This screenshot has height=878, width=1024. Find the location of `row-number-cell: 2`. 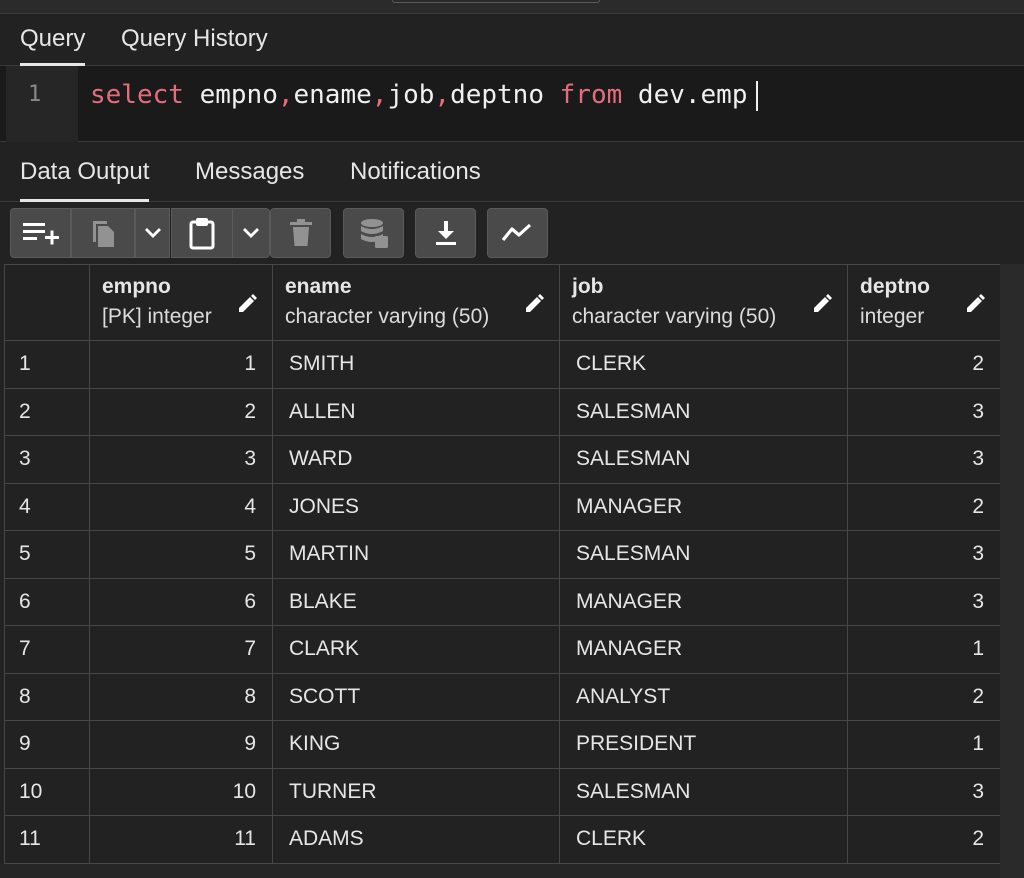

row-number-cell: 2 is located at coordinates (47, 411).